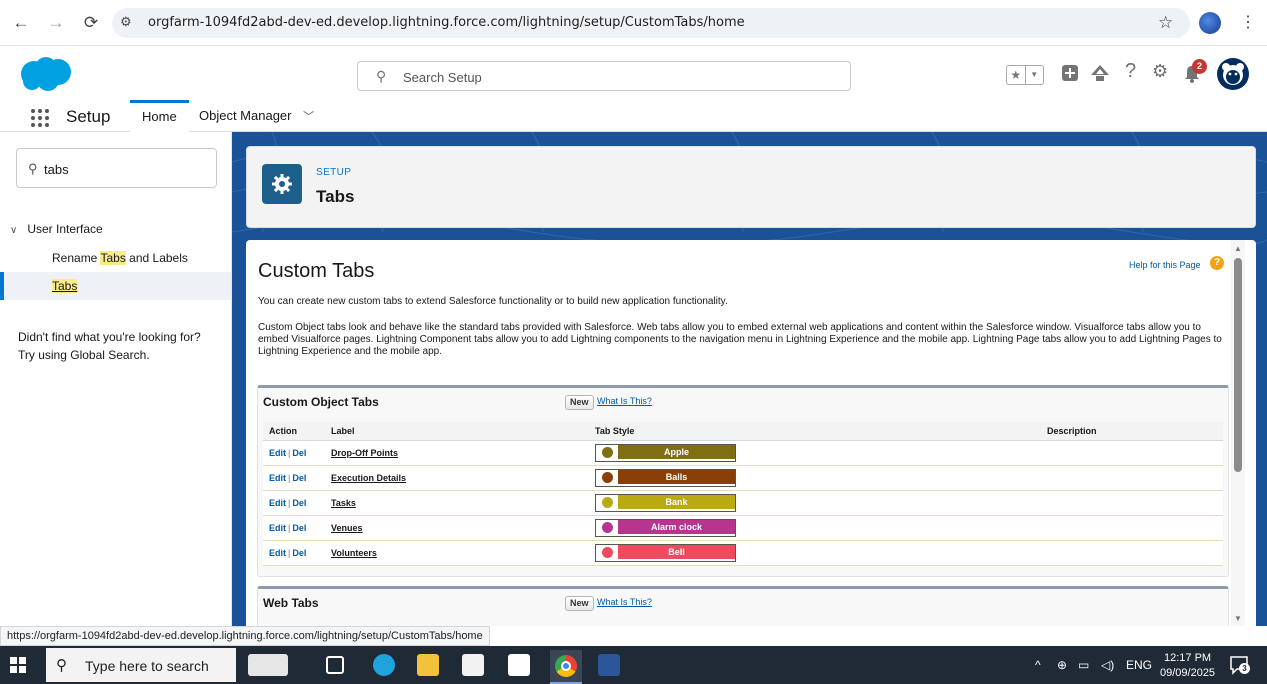  Describe the element at coordinates (316, 271) in the screenshot. I see `content-title: Custom Tabs` at that location.